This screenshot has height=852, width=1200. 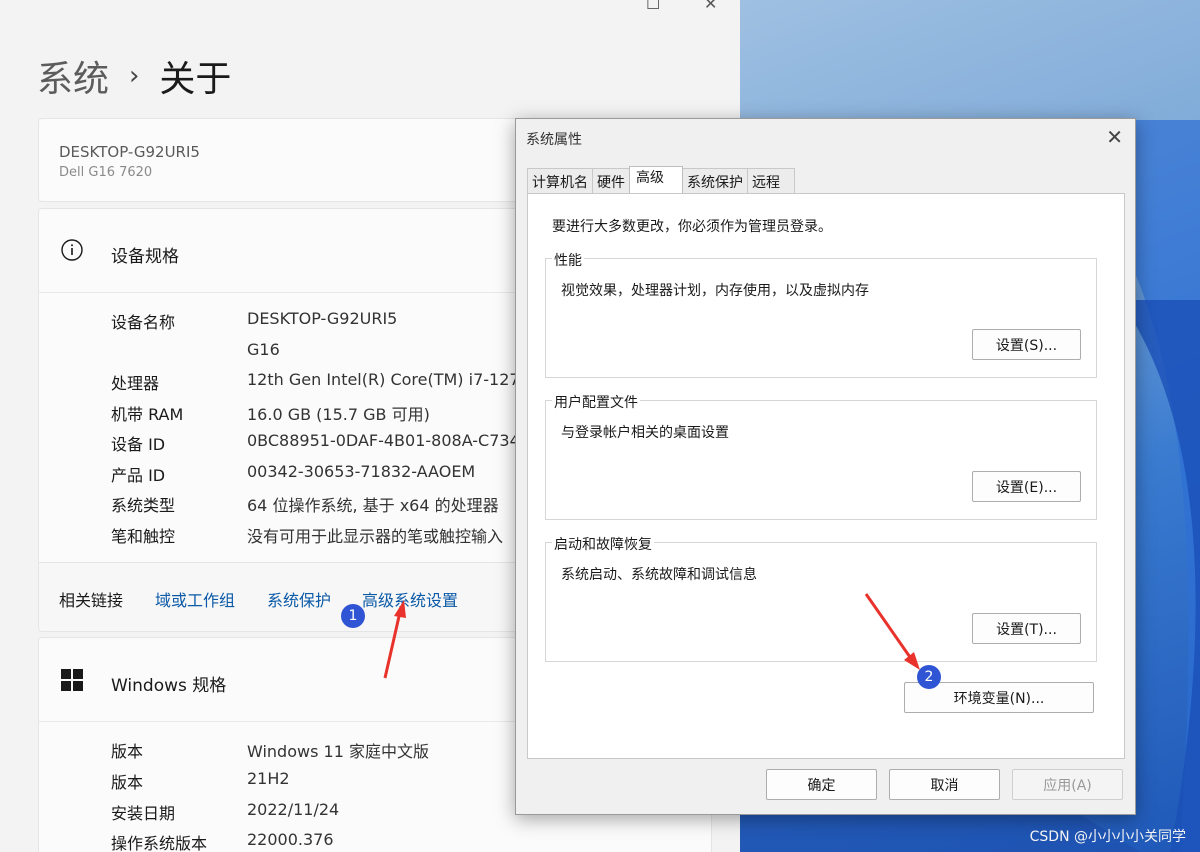 I want to click on device-name: DESKTOP-G92URI5, so click(x=129, y=152).